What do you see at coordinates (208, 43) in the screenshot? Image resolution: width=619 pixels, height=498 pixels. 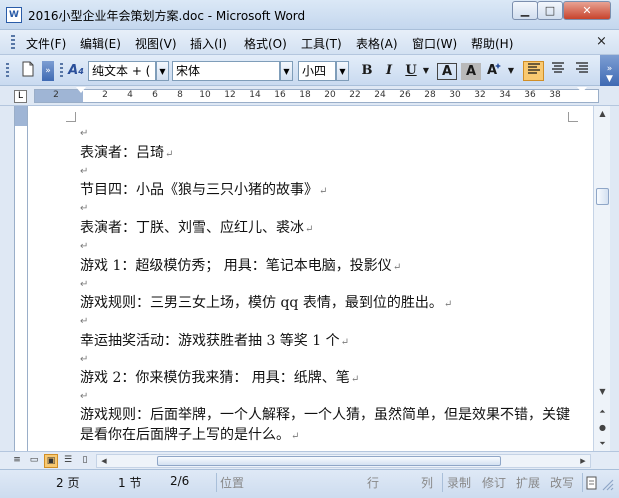 I see `menu-insert: 插入(I)` at bounding box center [208, 43].